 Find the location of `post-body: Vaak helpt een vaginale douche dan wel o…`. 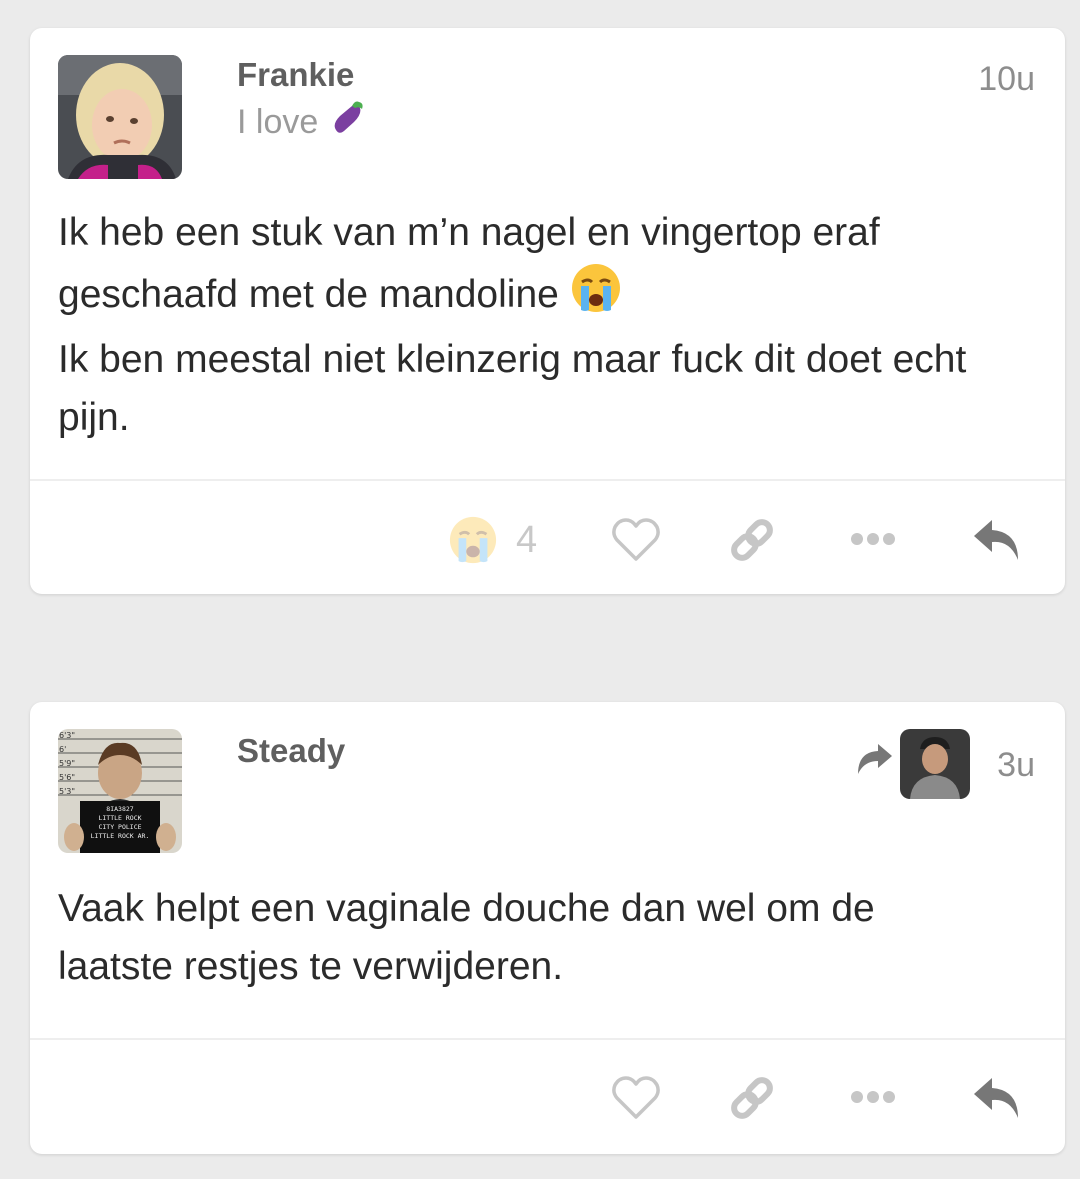

post-body: Vaak helpt een vaginale douche dan wel o… is located at coordinates (547, 938).